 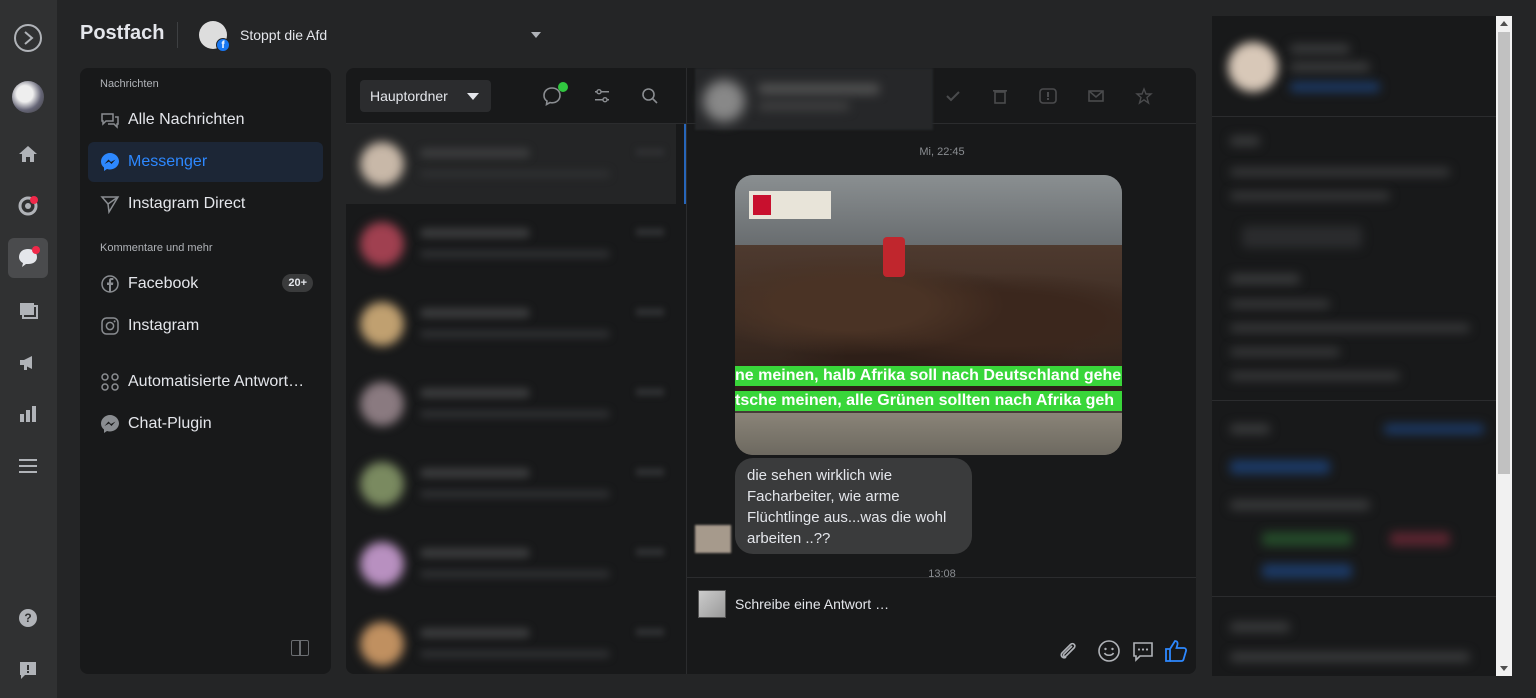 What do you see at coordinates (28, 618) in the screenshot?
I see `help-icon: ?` at bounding box center [28, 618].